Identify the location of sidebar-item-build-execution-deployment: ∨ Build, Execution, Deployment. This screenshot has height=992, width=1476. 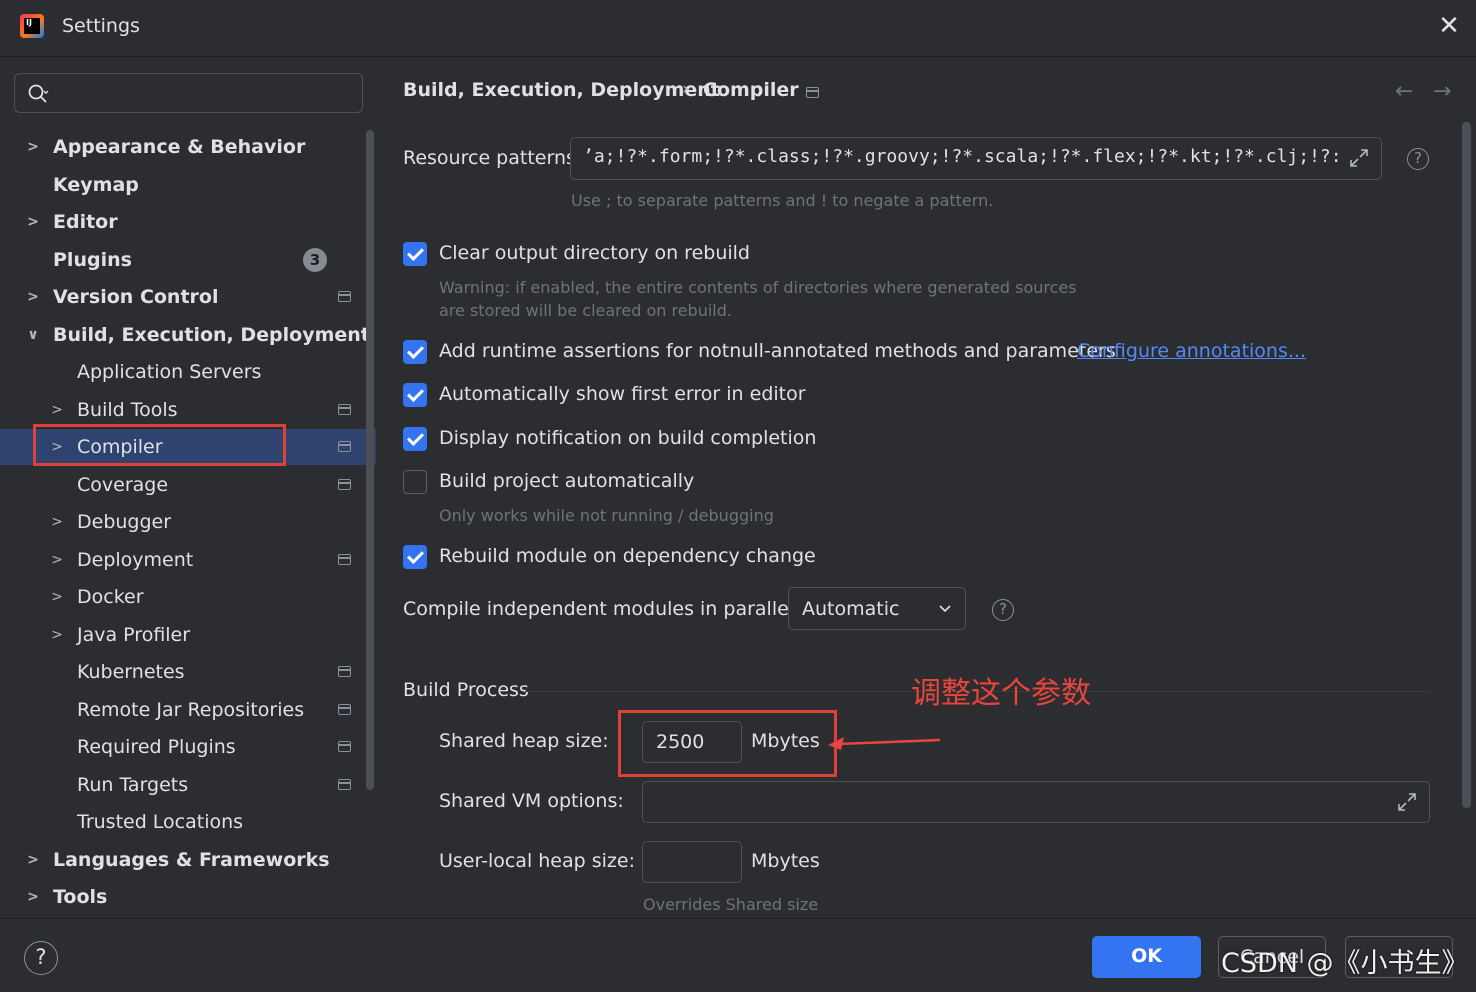
(188, 335).